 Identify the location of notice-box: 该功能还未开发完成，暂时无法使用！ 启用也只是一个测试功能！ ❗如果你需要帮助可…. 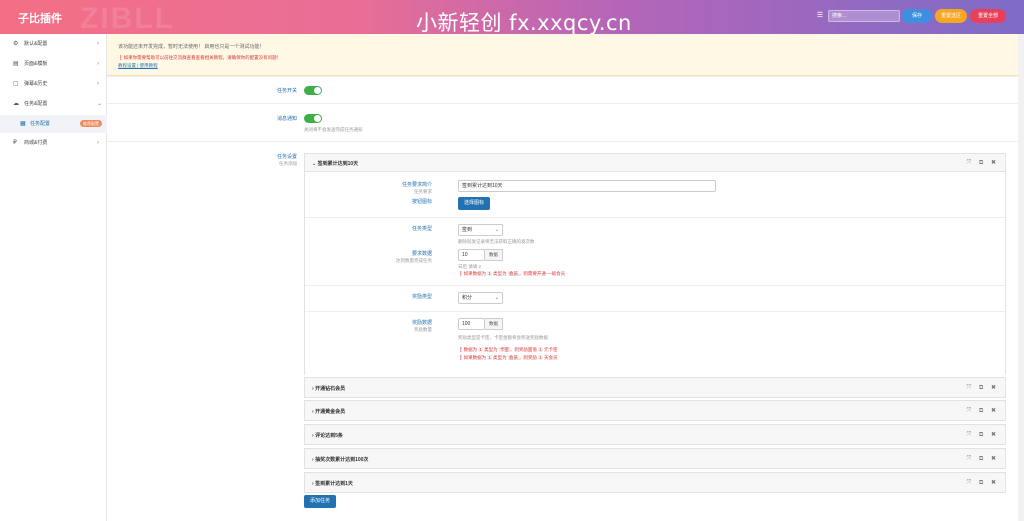
(562, 55).